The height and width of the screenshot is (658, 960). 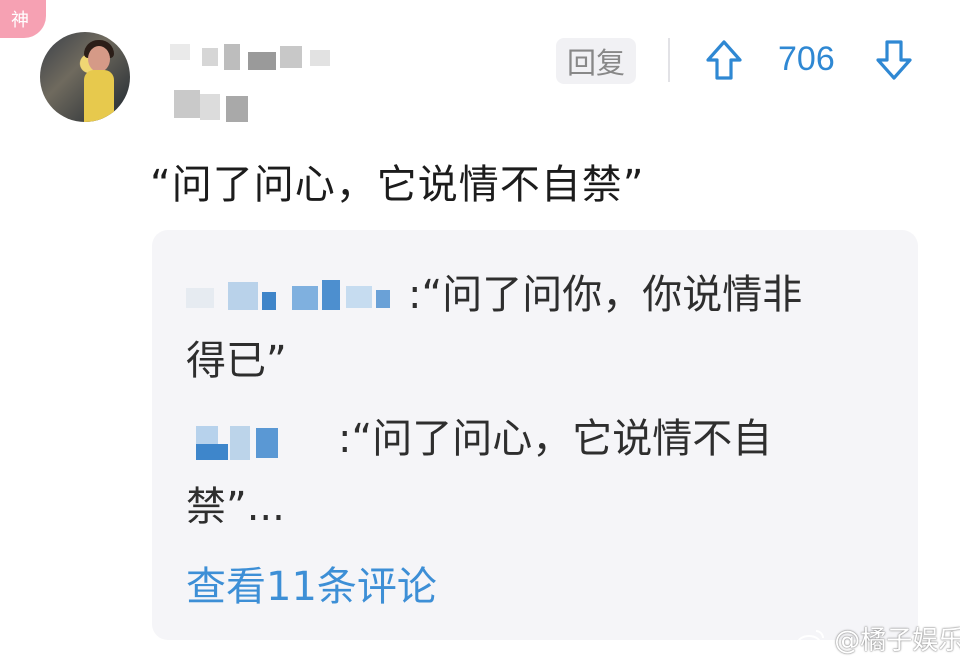 What do you see at coordinates (311, 583) in the screenshot?
I see `view-more-comments-link: 查看11条评论` at bounding box center [311, 583].